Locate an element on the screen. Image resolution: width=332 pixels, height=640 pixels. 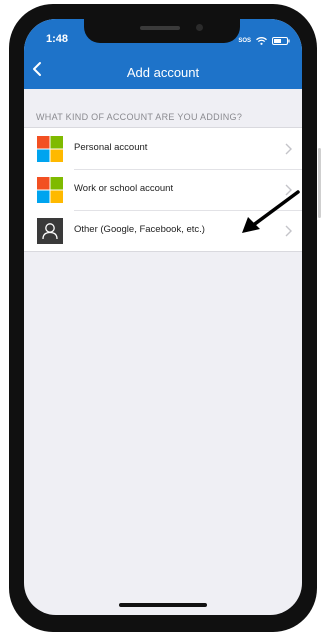
status-icons: SOS is located at coordinates (264, 41).